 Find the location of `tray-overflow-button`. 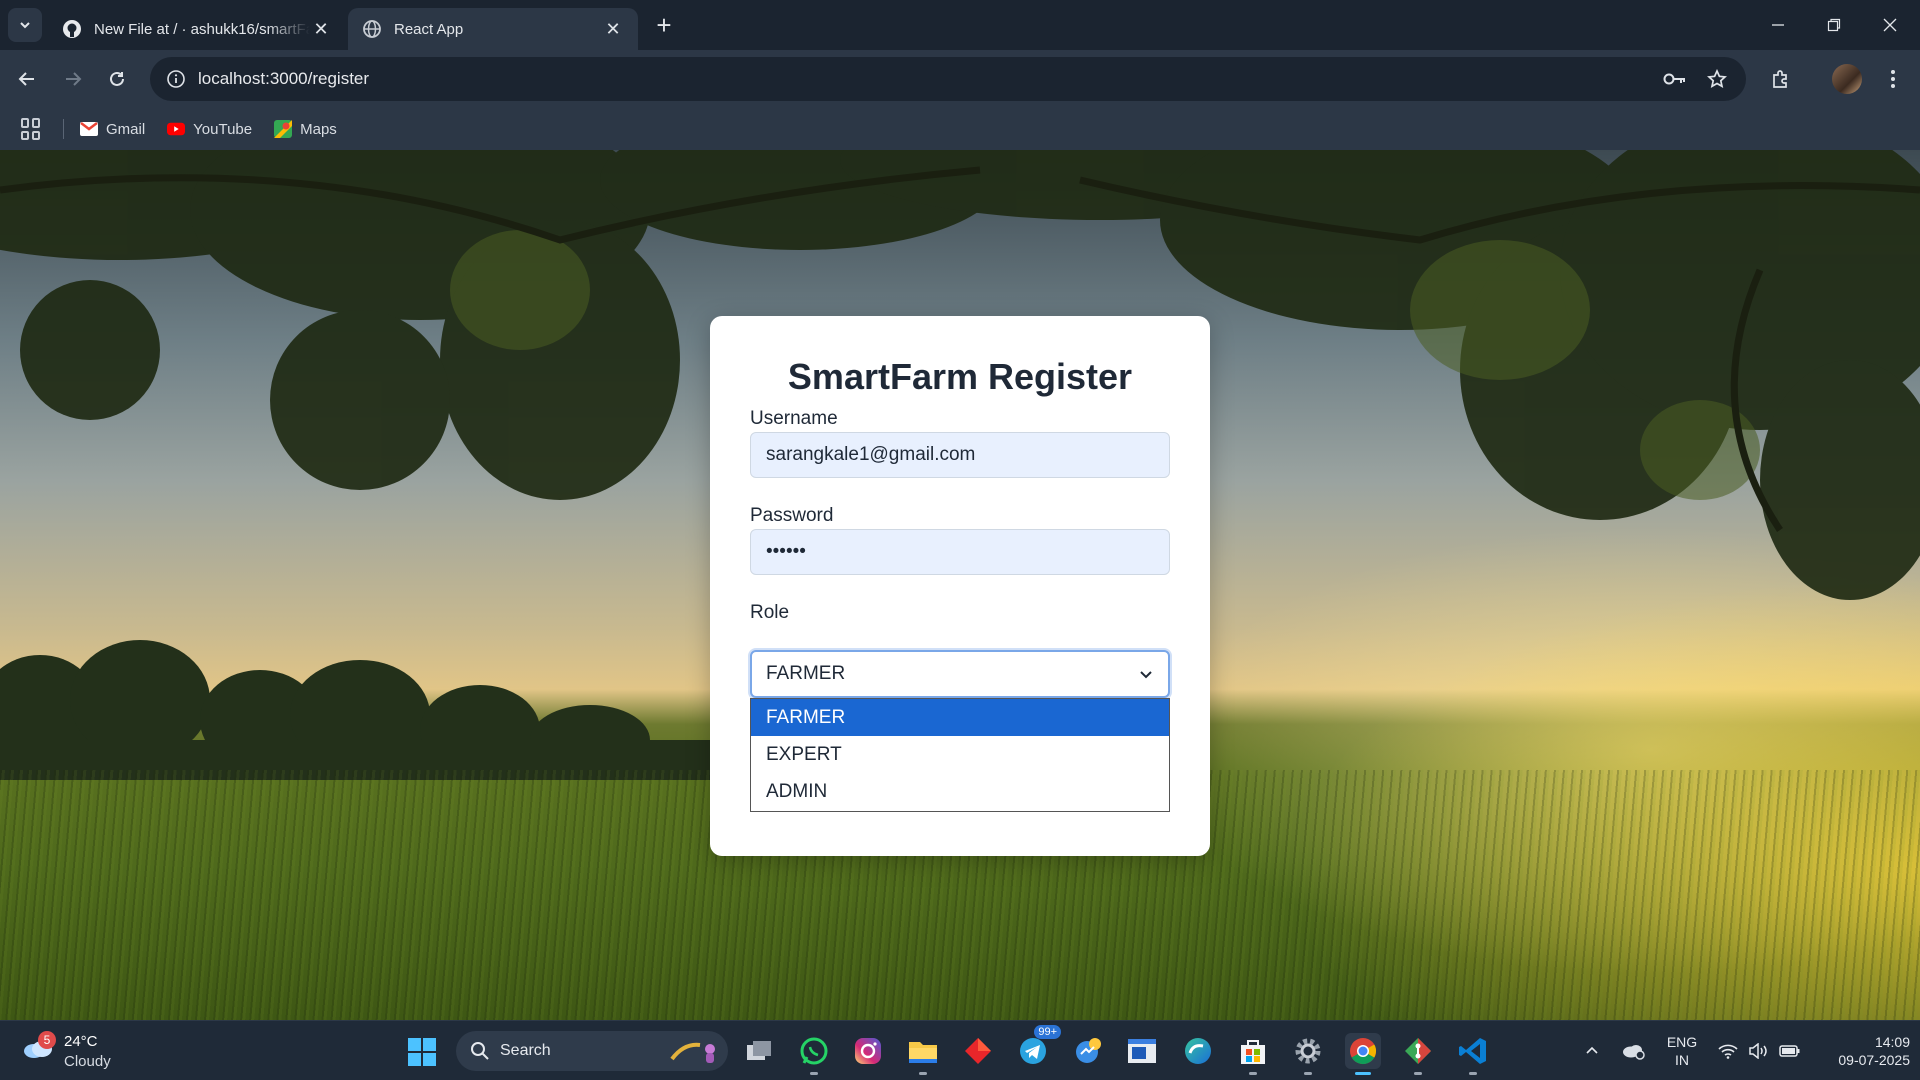

tray-overflow-button is located at coordinates (1592, 1050).